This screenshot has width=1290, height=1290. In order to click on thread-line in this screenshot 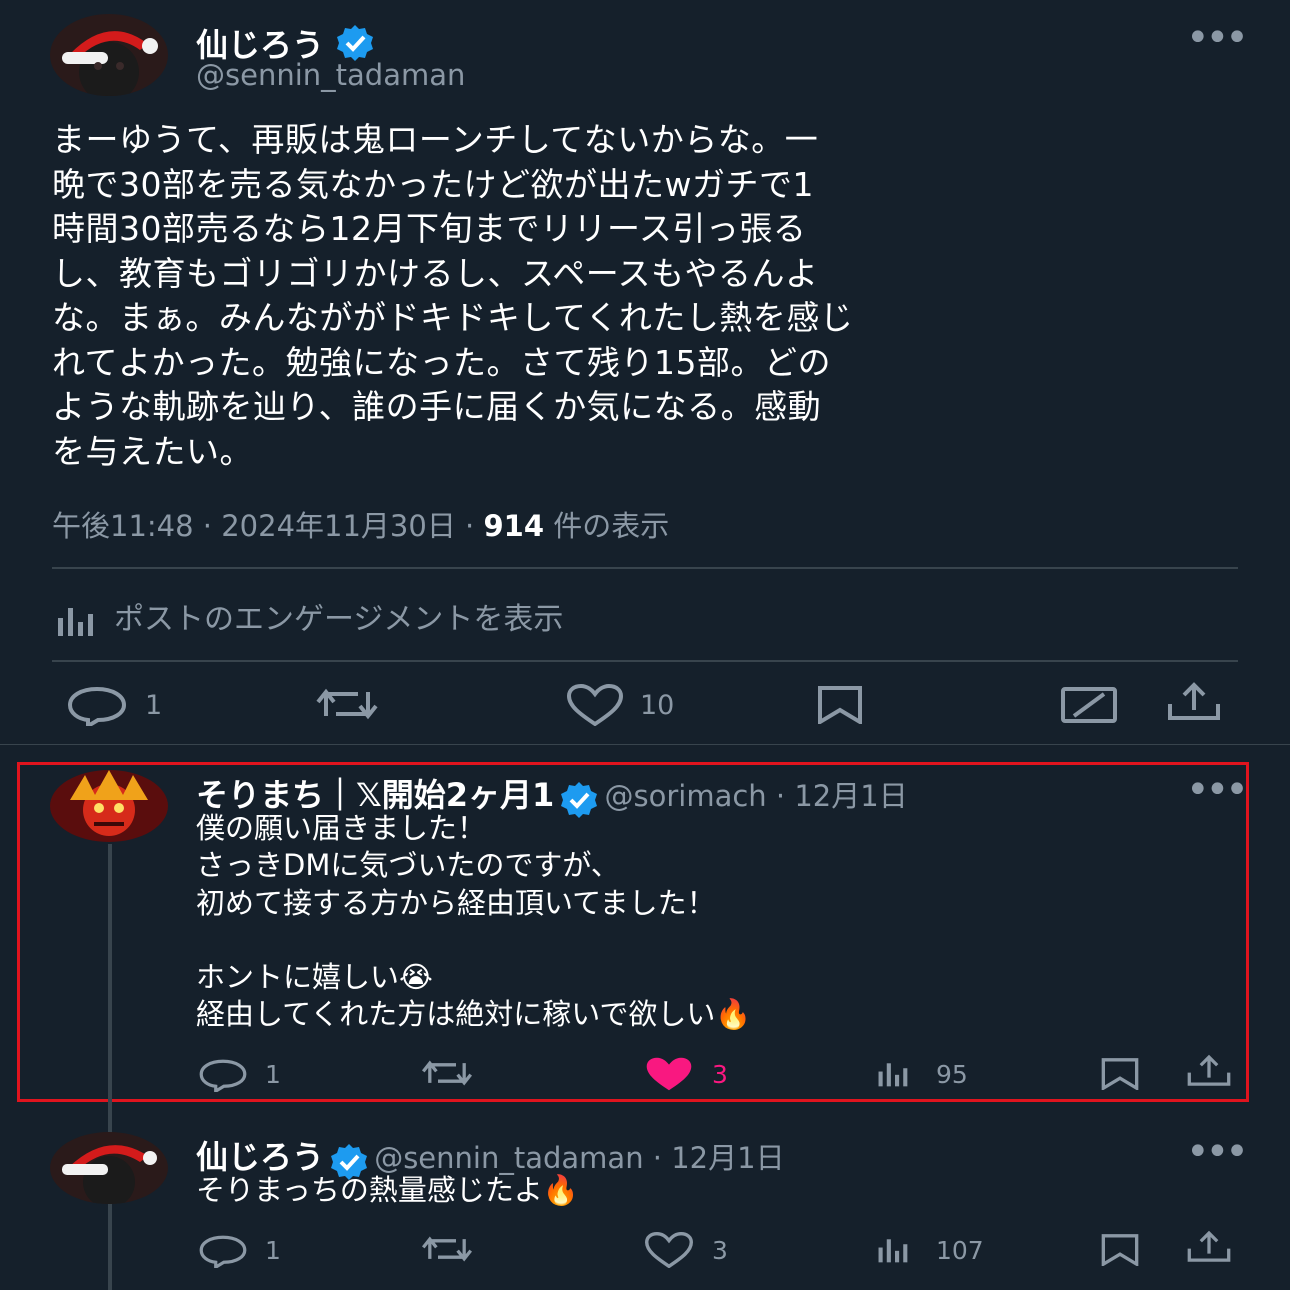, I will do `click(110, 1067)`.